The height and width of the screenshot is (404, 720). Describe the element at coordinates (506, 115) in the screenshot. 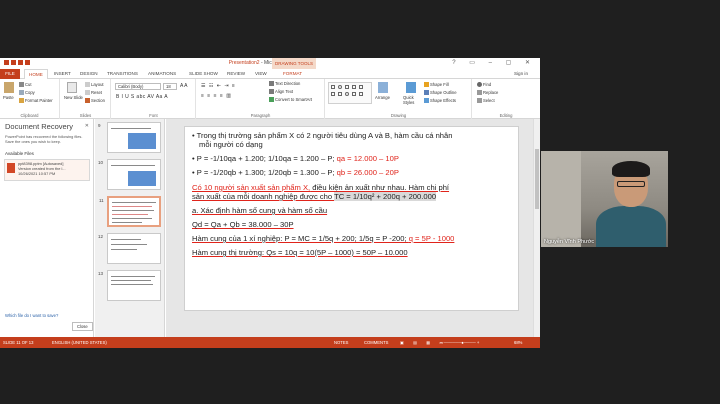

I see `editing-group-label: Editing` at that location.